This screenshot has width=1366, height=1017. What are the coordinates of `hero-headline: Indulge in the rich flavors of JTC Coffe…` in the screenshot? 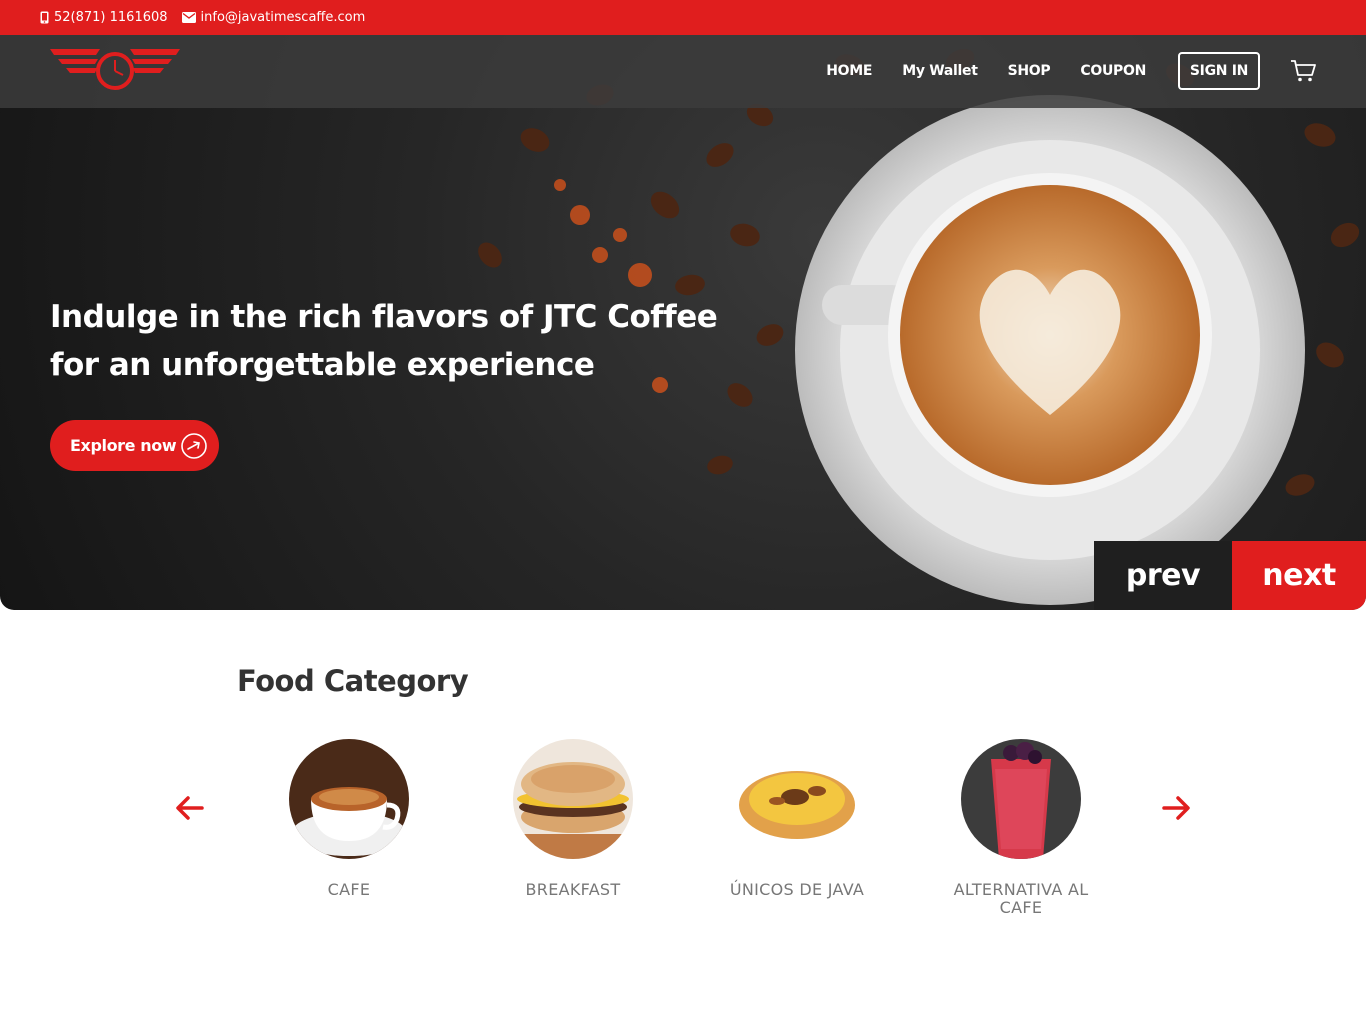 It's located at (390, 341).